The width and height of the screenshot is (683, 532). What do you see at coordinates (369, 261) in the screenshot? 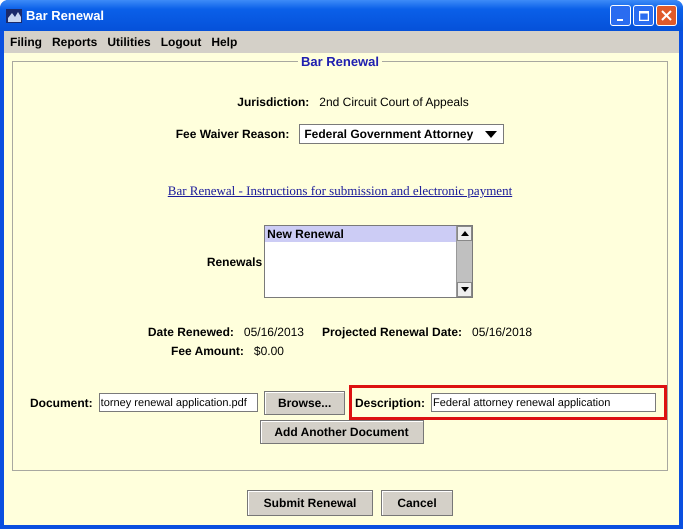
I see `renewals-list: New Renewal` at bounding box center [369, 261].